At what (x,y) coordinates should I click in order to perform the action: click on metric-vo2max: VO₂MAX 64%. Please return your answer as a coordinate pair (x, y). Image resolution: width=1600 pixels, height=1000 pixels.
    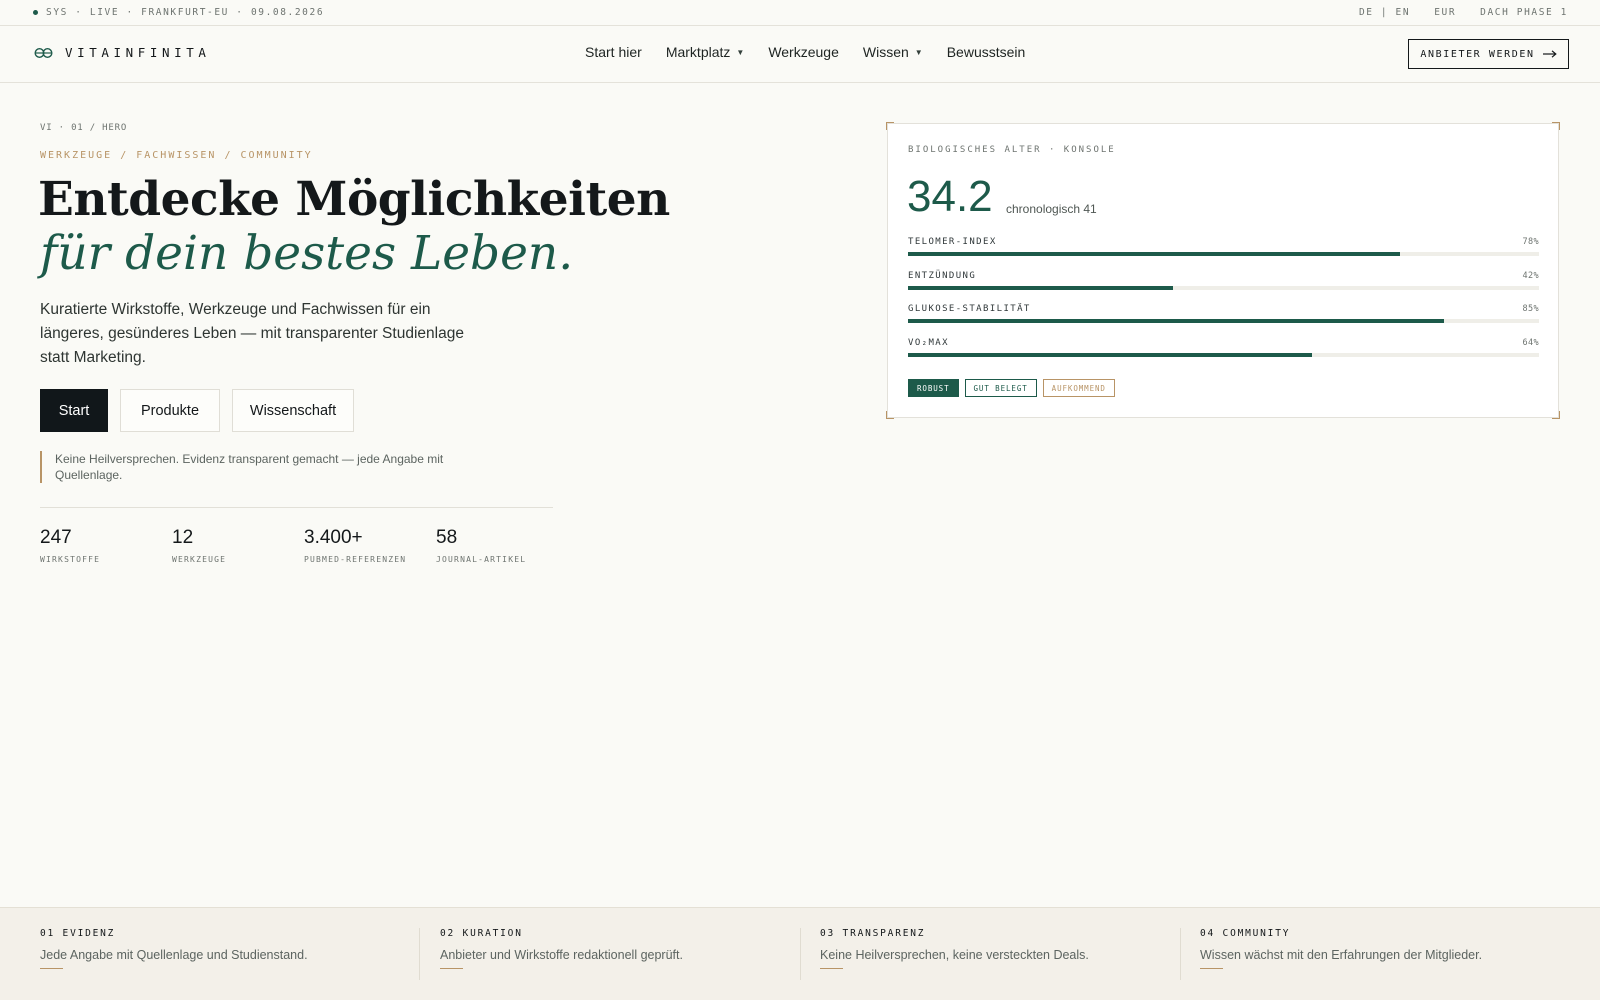
    Looking at the image, I should click on (1223, 347).